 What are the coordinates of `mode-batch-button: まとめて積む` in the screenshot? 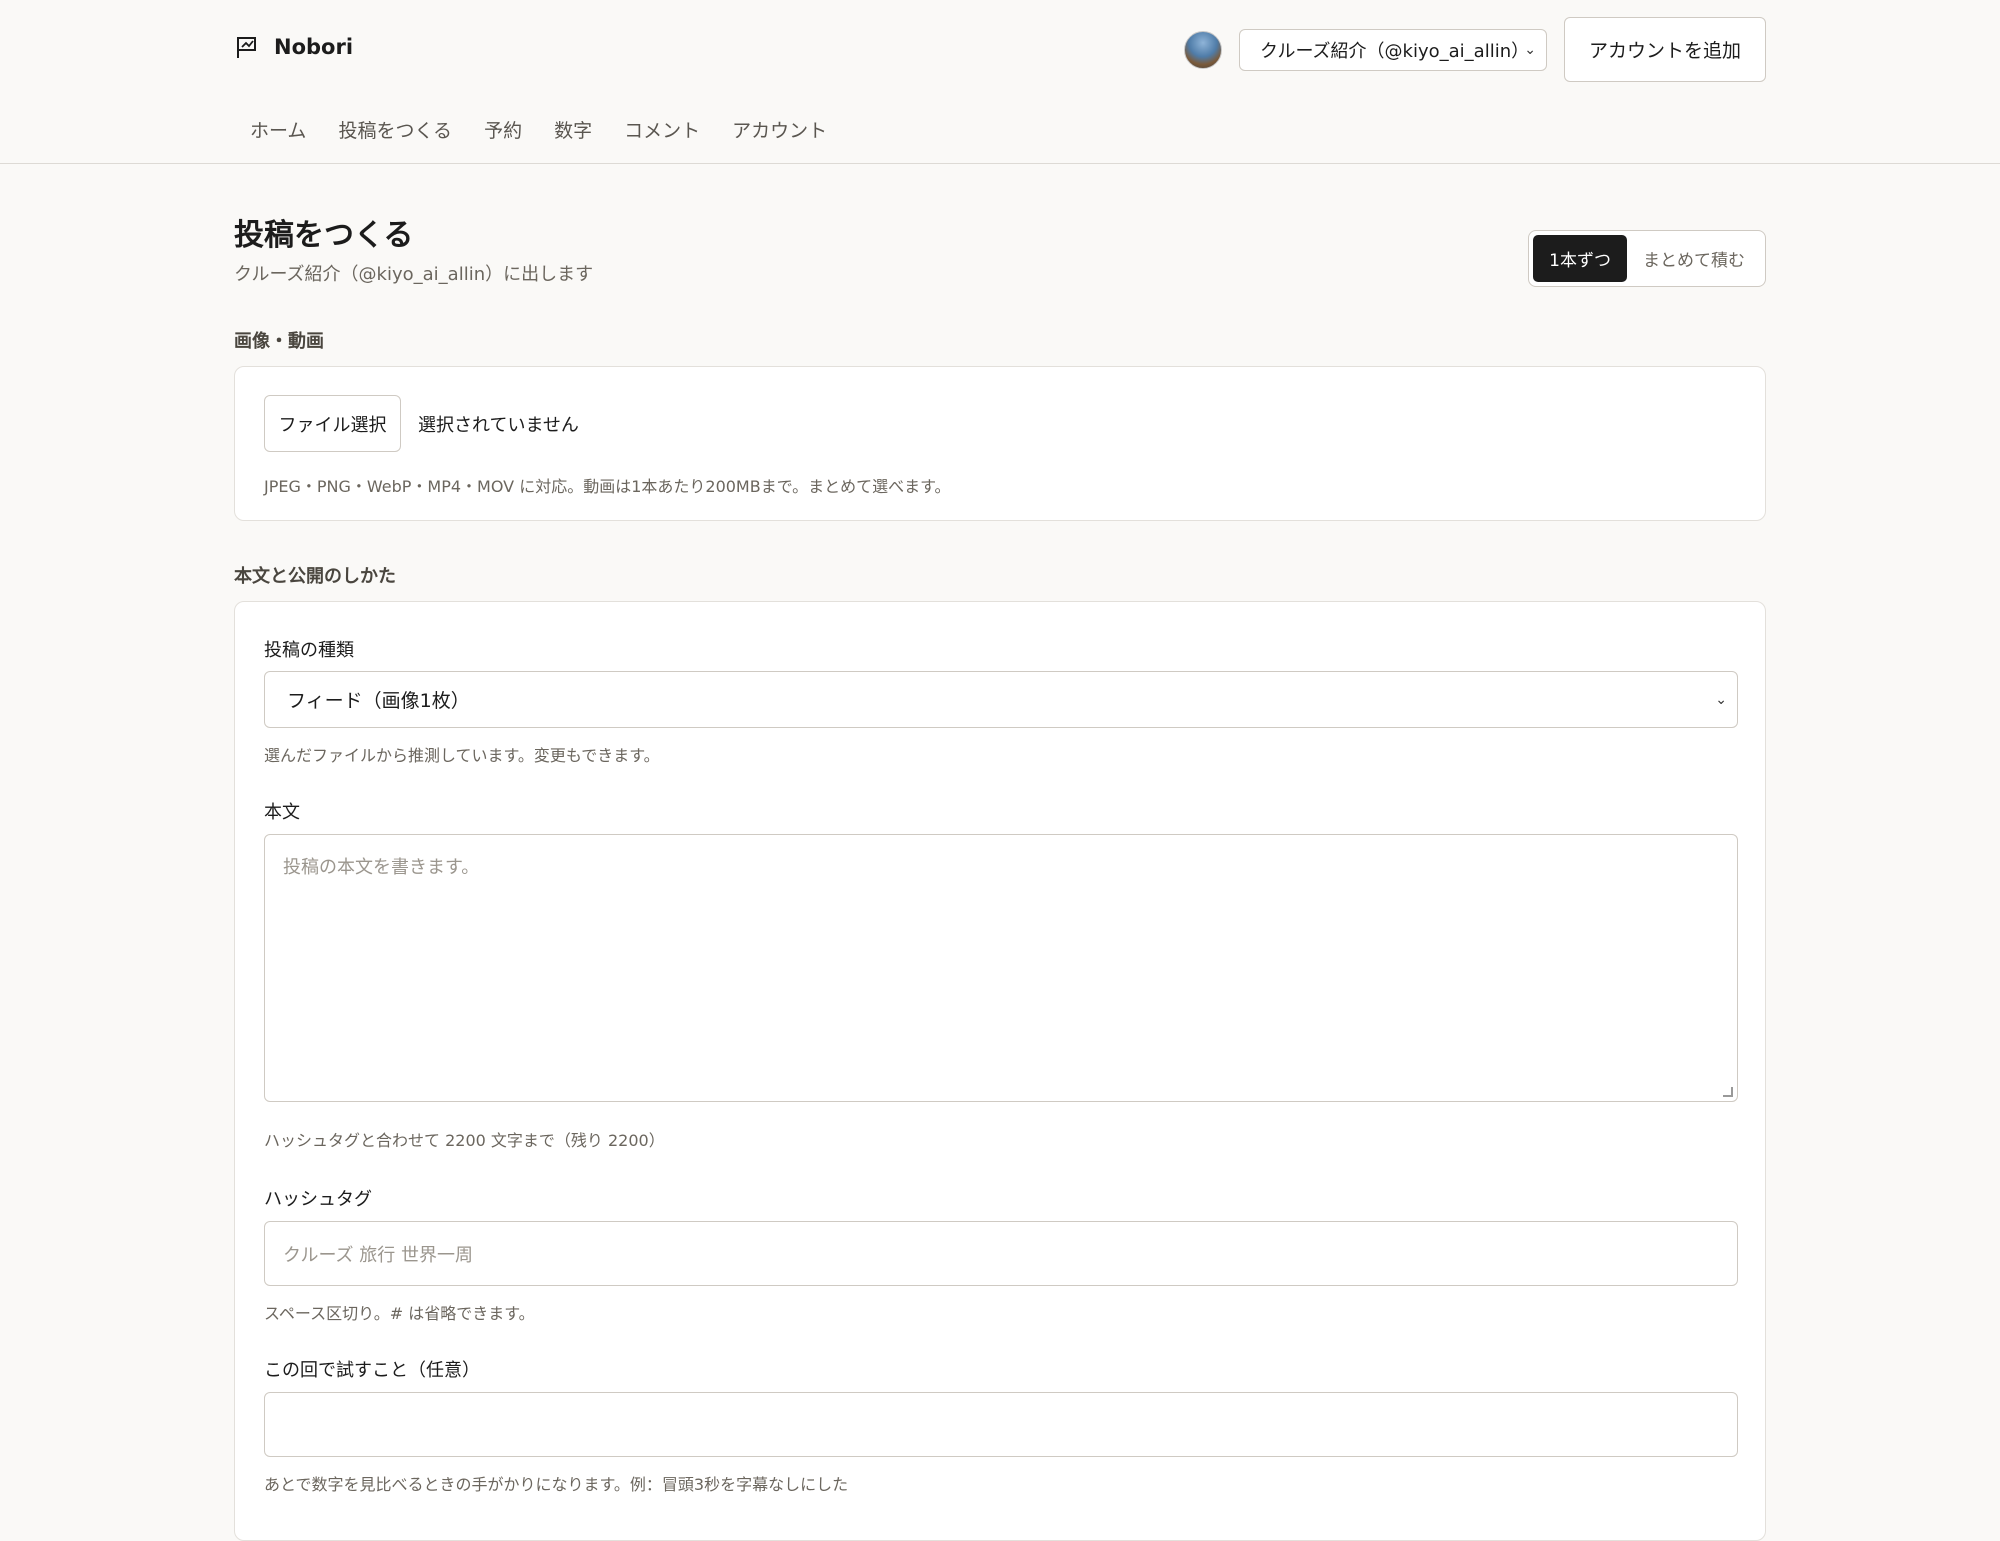 It's located at (1694, 258).